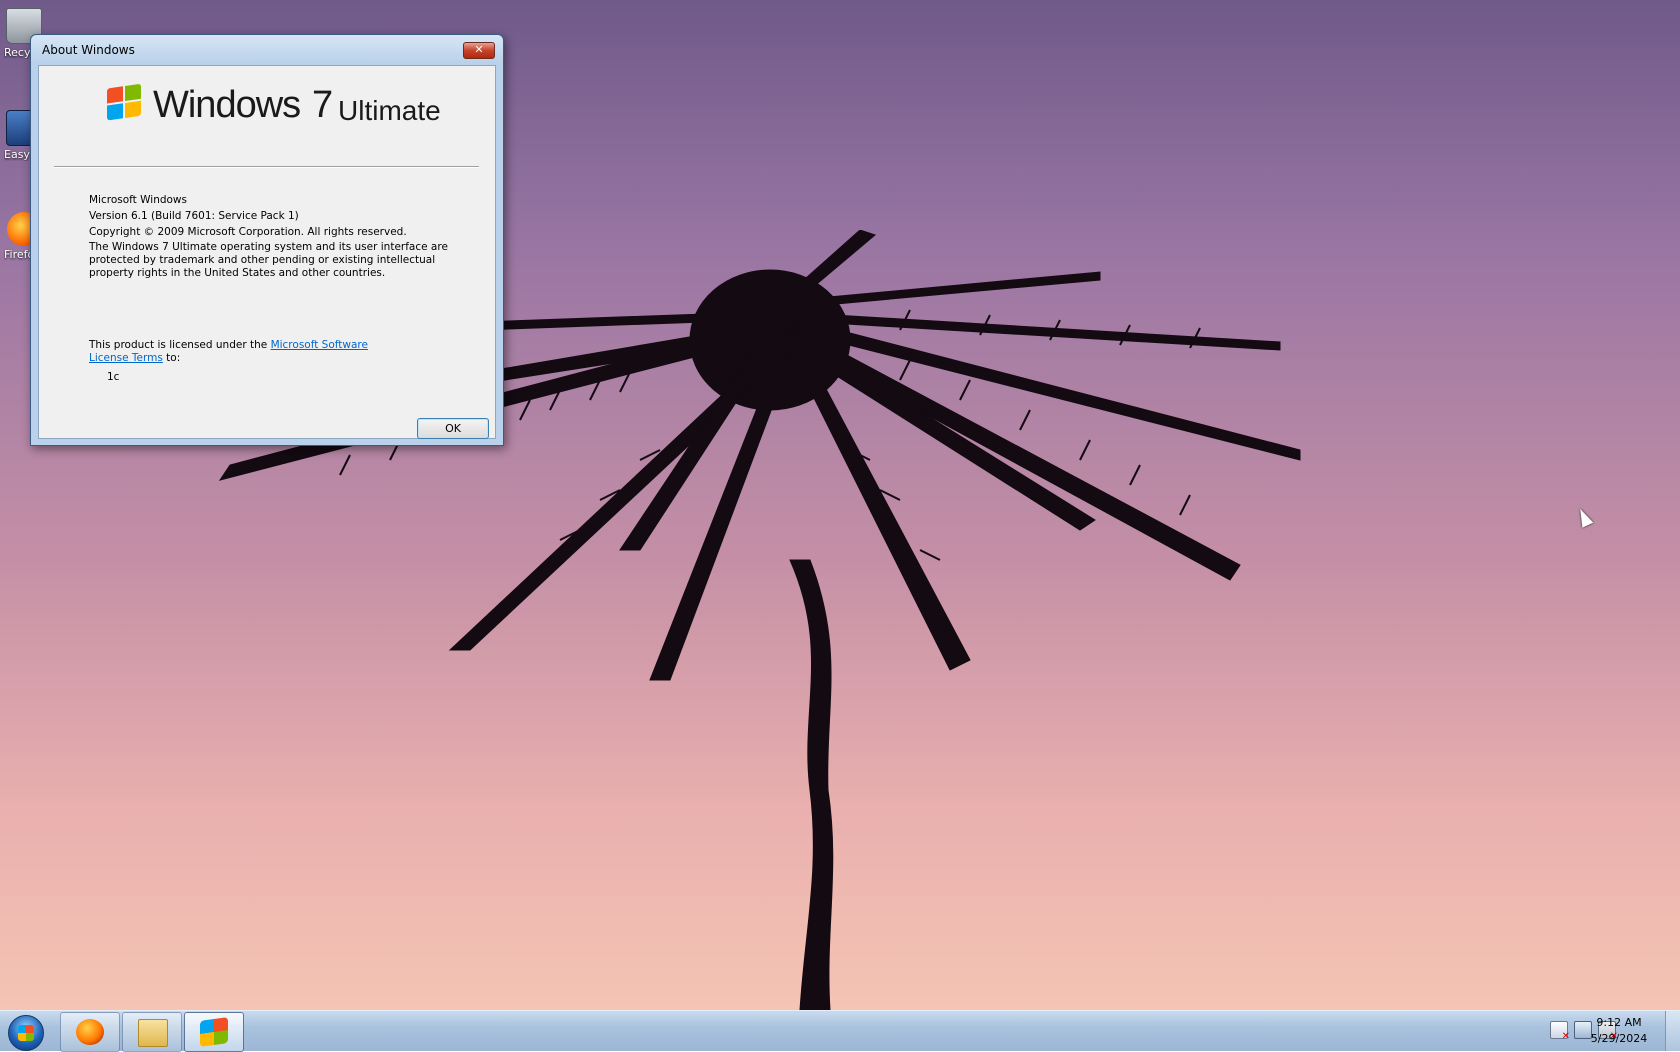 The height and width of the screenshot is (1052, 1680). Describe the element at coordinates (1584, 517) in the screenshot. I see `mouse-cursor-icon` at that location.